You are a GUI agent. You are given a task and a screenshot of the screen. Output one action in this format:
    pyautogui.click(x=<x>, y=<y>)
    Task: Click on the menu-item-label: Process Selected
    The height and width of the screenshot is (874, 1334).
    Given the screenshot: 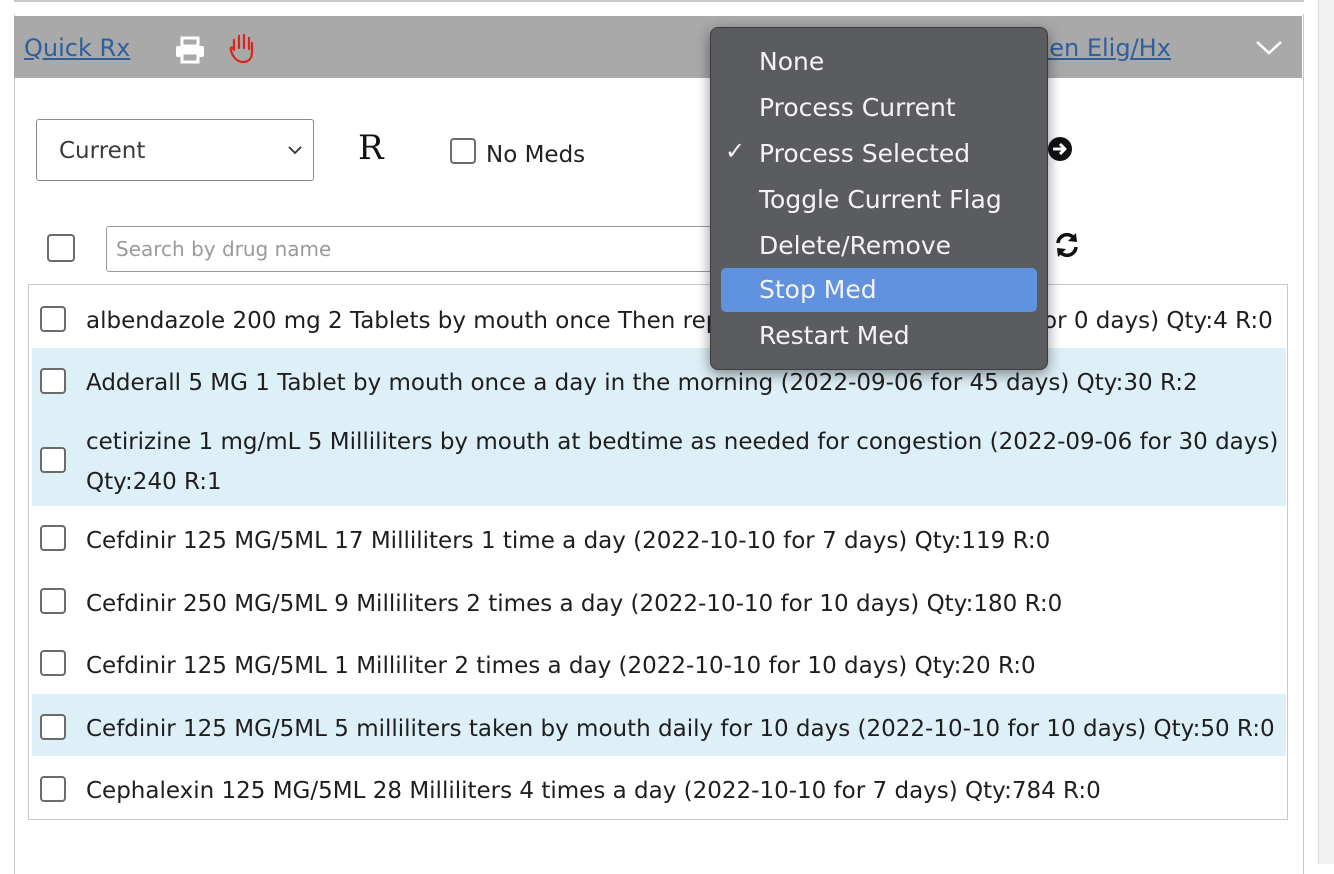 What is the action you would take?
    pyautogui.click(x=865, y=153)
    